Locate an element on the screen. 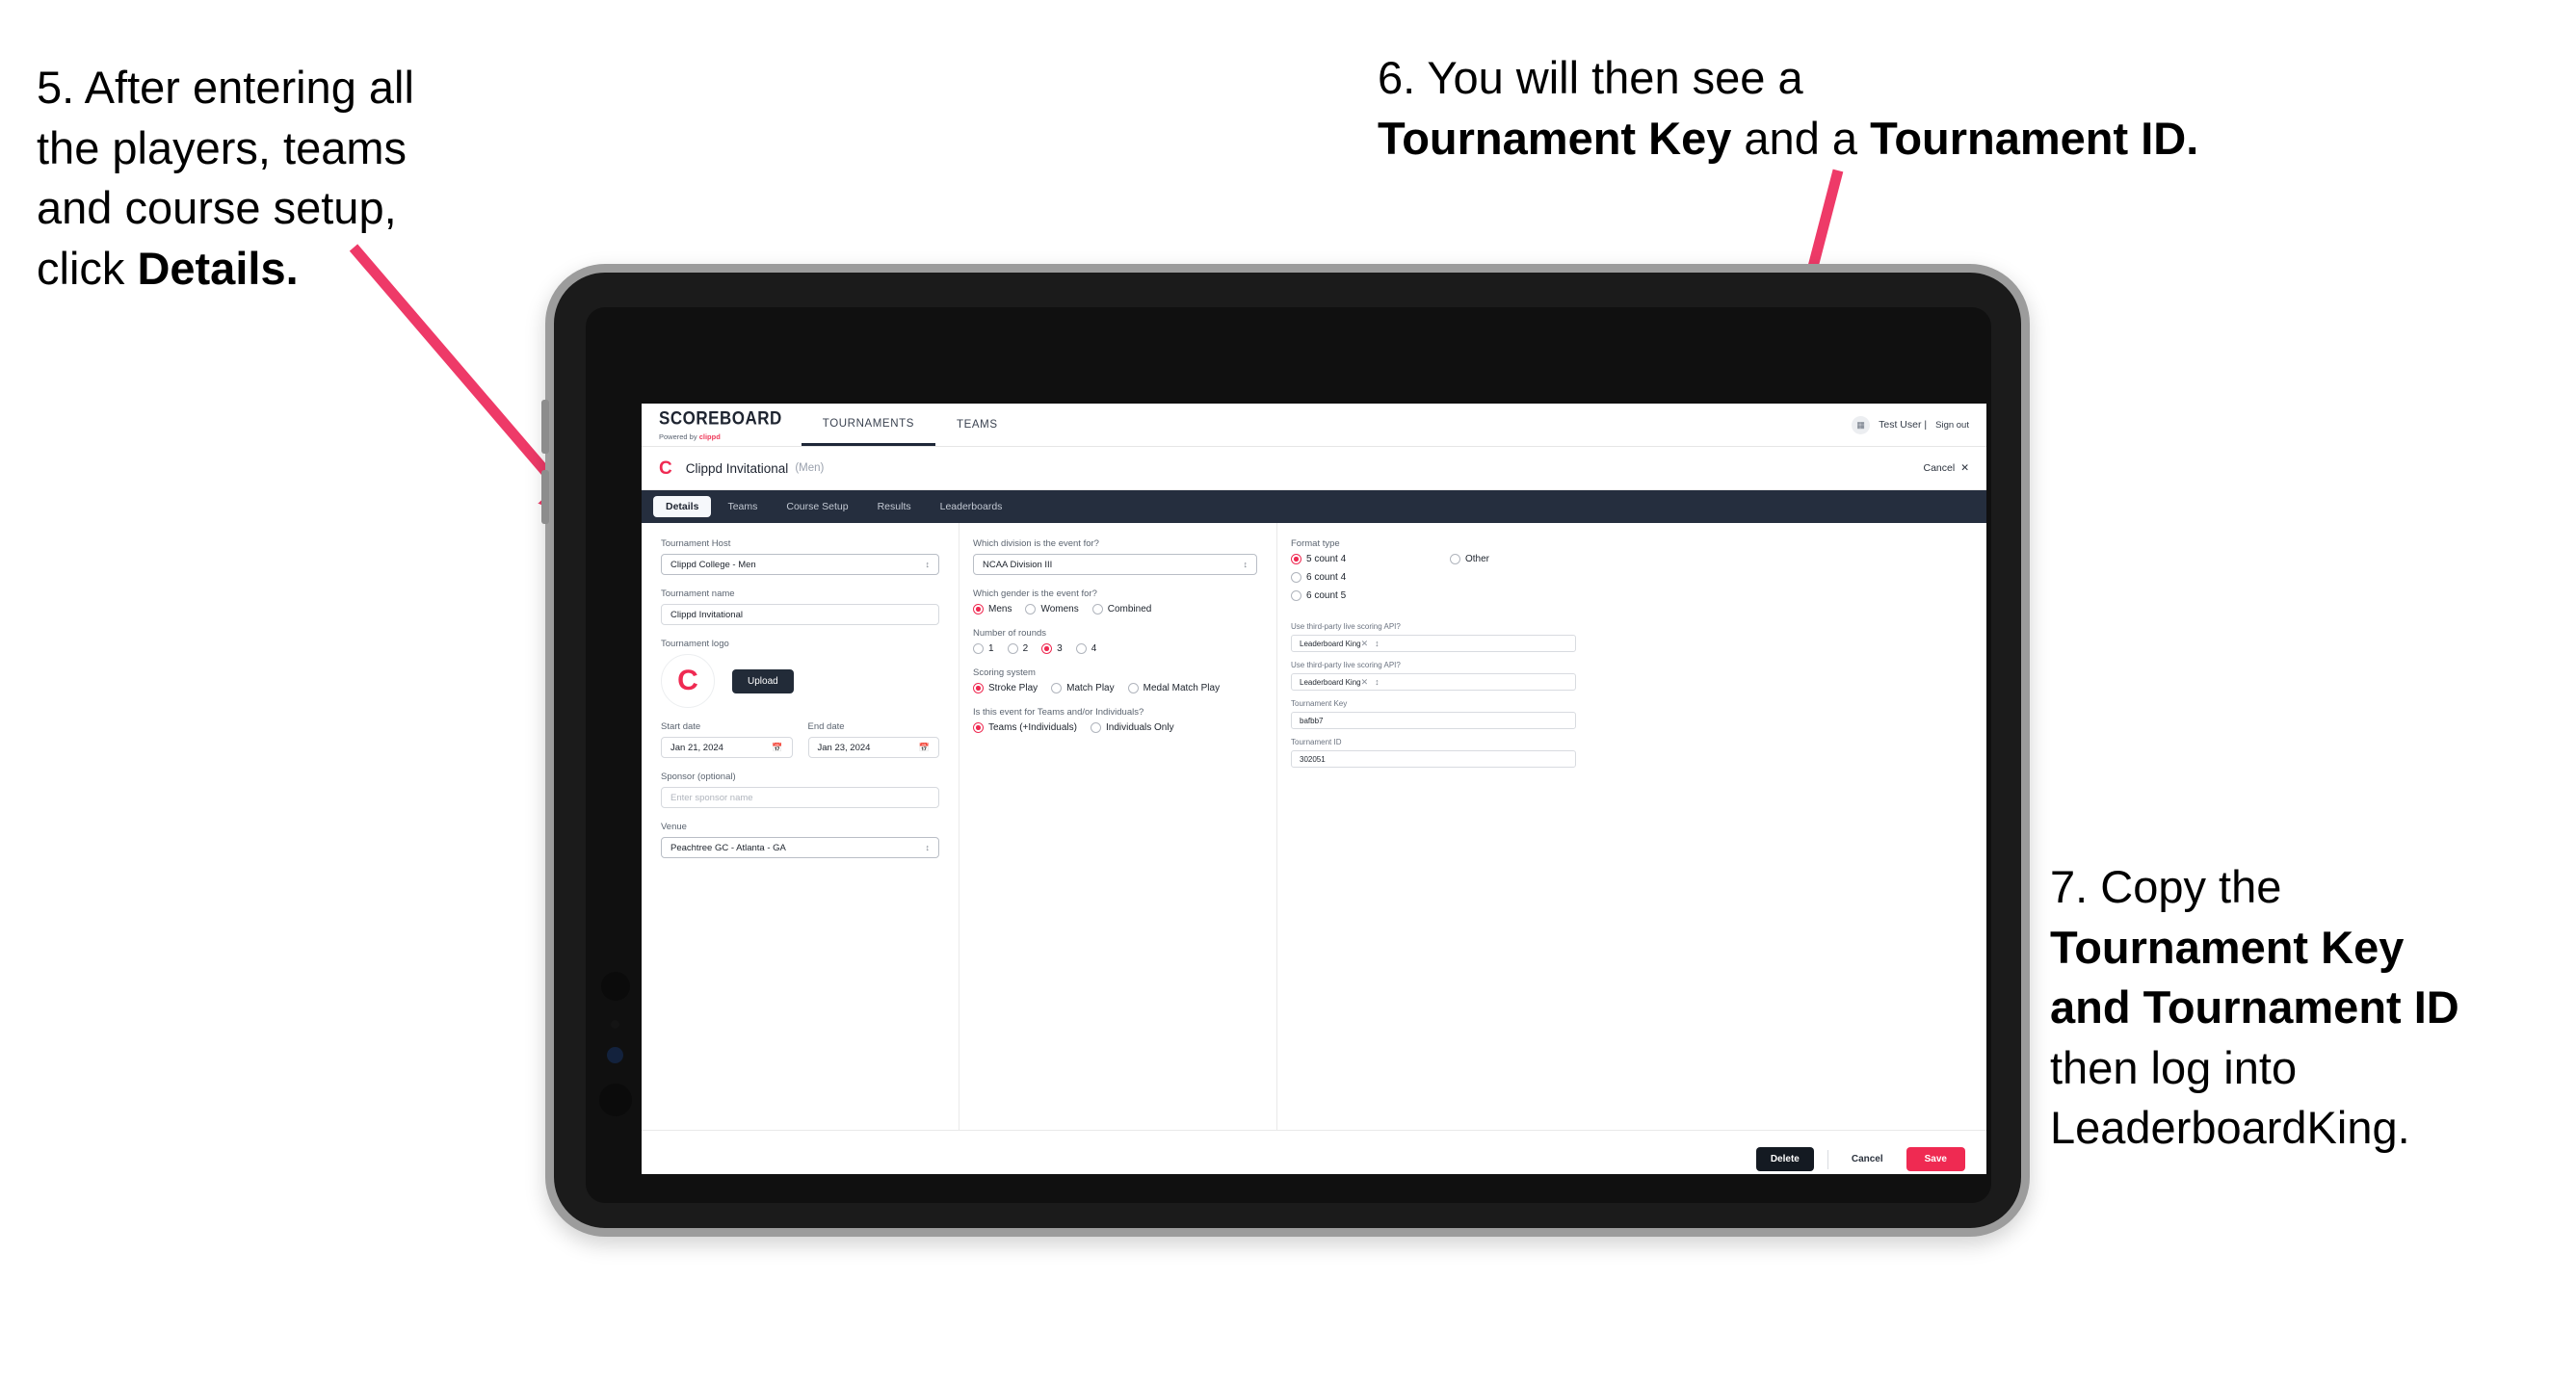 The height and width of the screenshot is (1386, 2576). field-tournament-id: Tournament ID 302051 is located at coordinates (1433, 753).